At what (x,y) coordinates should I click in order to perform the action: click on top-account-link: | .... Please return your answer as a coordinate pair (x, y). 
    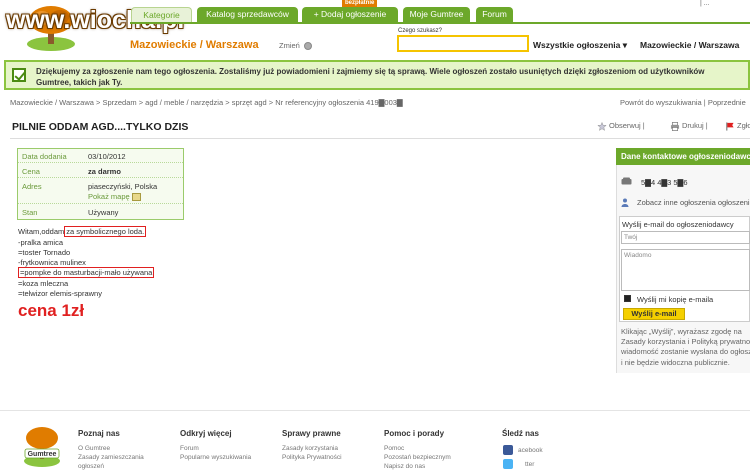
    Looking at the image, I should click on (705, 3).